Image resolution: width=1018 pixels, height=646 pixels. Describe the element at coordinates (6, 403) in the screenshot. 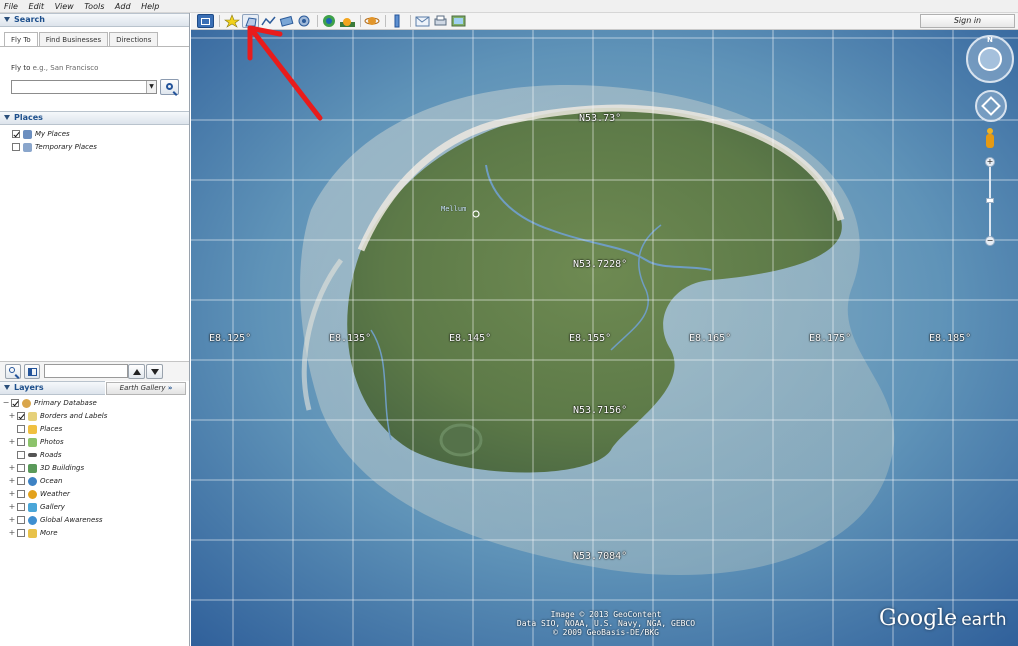

I see `collapse-icon: −` at that location.